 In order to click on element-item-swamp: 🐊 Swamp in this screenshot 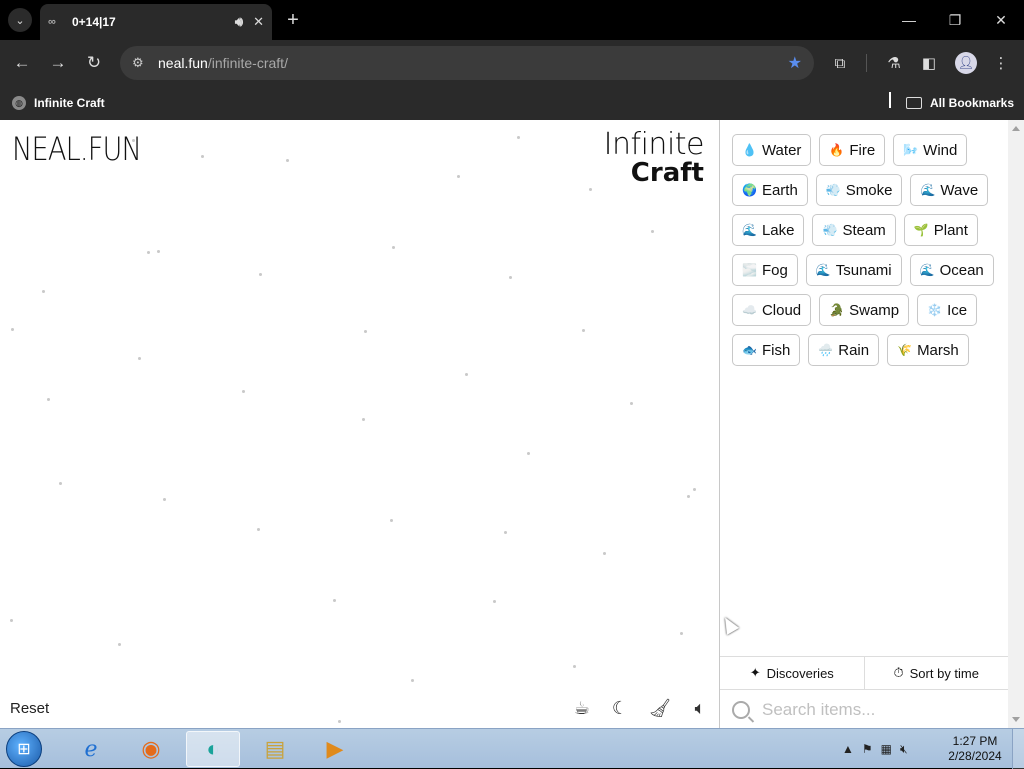, I will do `click(864, 310)`.